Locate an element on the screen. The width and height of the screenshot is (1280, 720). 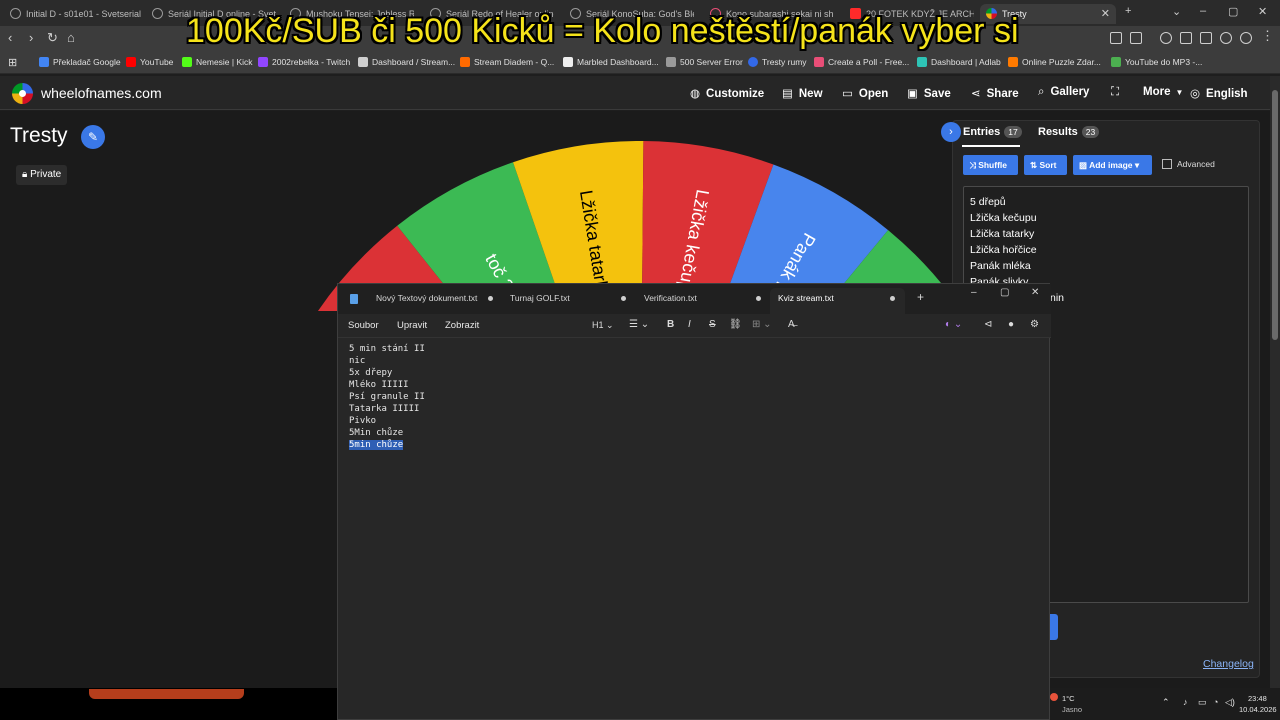
bookmark: Překladač Google is located at coordinates (80, 62).